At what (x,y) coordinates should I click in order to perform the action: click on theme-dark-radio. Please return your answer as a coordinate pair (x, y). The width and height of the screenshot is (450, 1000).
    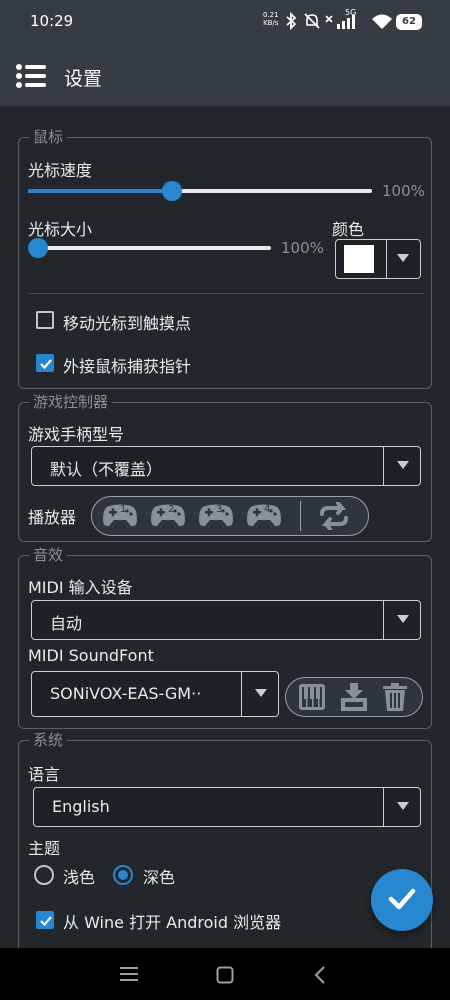
    Looking at the image, I should click on (123, 875).